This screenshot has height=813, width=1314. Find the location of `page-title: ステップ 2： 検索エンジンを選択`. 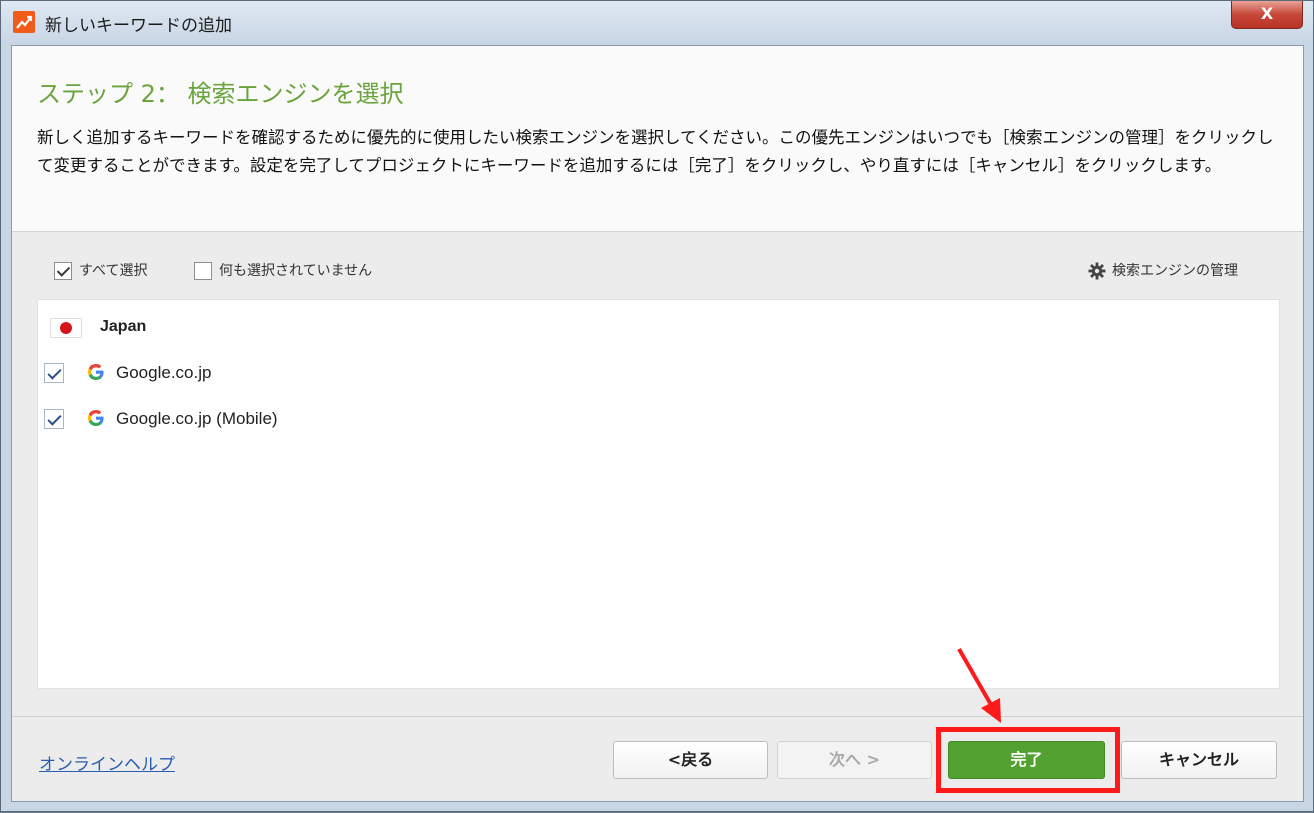

page-title: ステップ 2： 検索エンジンを選択 is located at coordinates (220, 94).